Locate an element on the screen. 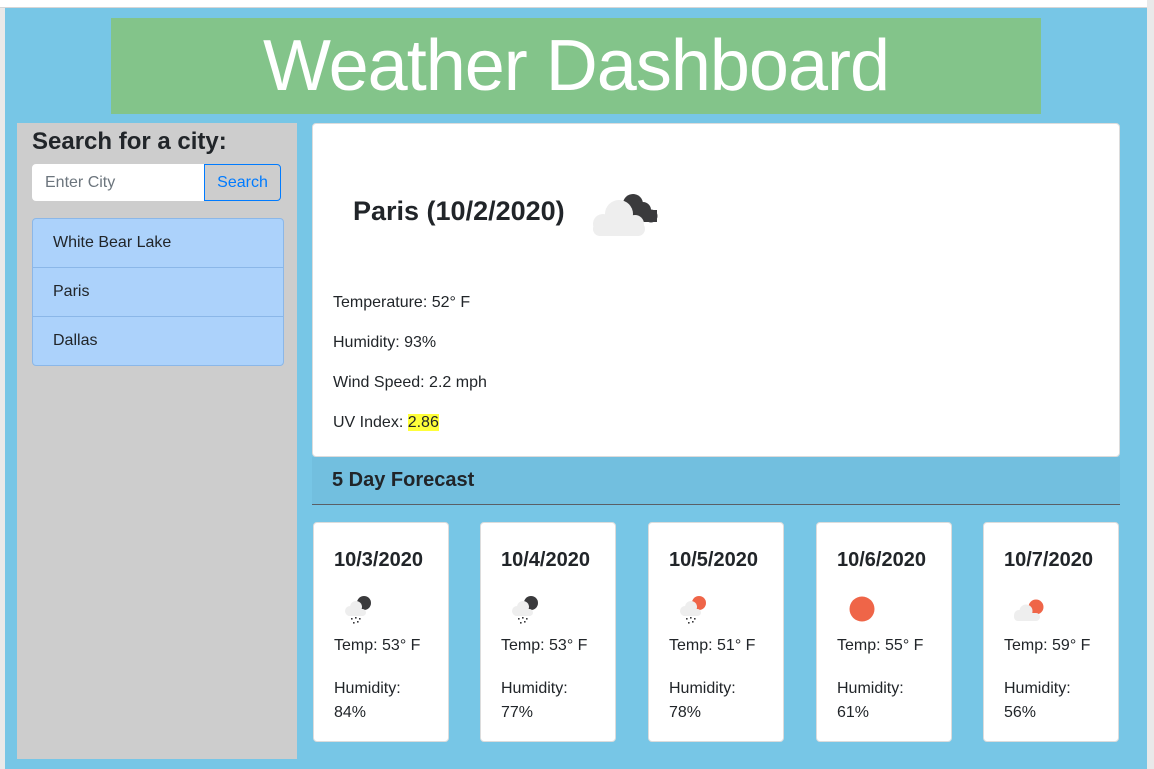  page-title: Weather Dashboard is located at coordinates (576, 66).